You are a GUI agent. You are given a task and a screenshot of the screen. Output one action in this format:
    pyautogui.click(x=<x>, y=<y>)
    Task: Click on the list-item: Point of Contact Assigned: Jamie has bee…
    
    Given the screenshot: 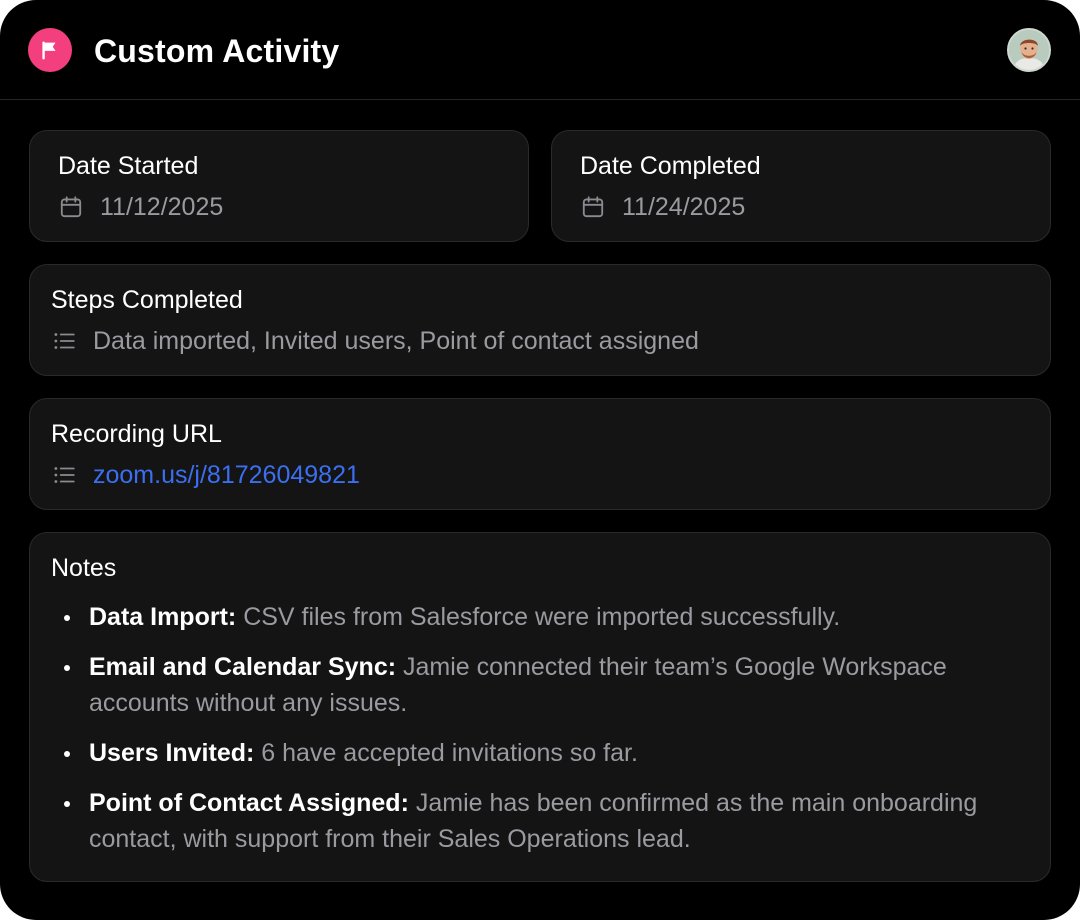 What is the action you would take?
    pyautogui.click(x=549, y=821)
    